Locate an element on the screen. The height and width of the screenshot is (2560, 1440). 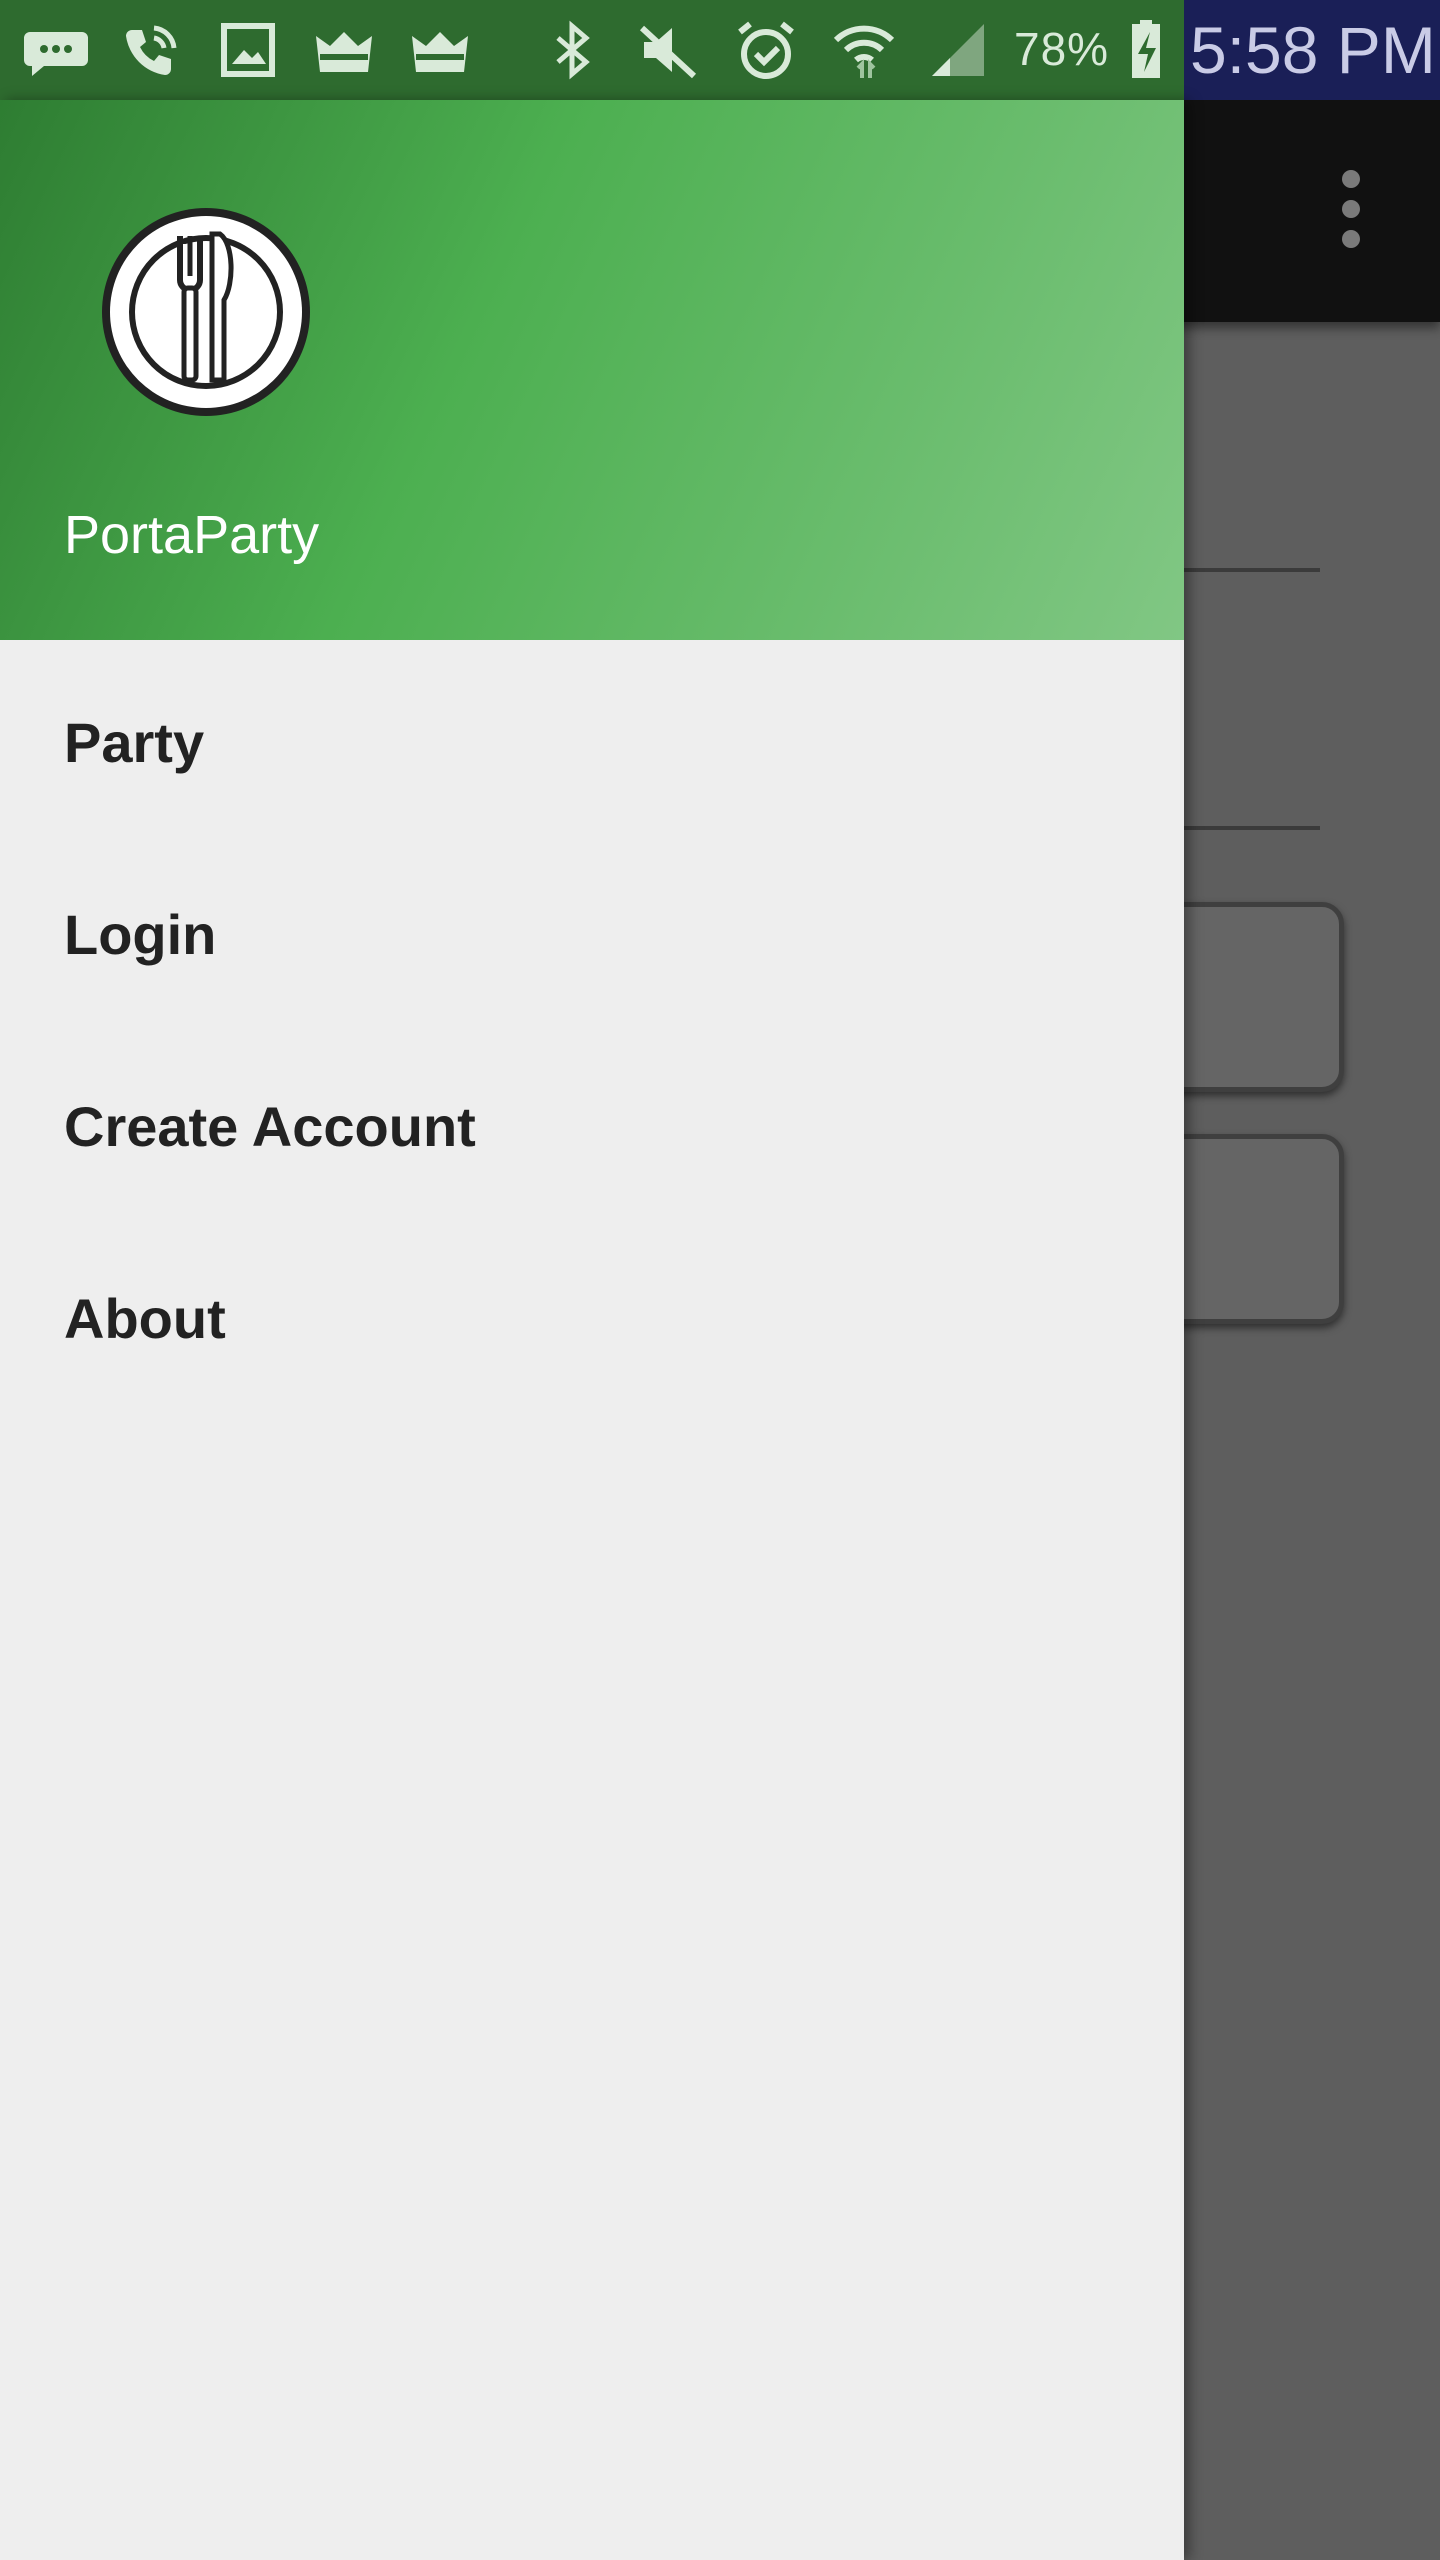
menu-item-create-account: Create Account is located at coordinates (592, 1120).